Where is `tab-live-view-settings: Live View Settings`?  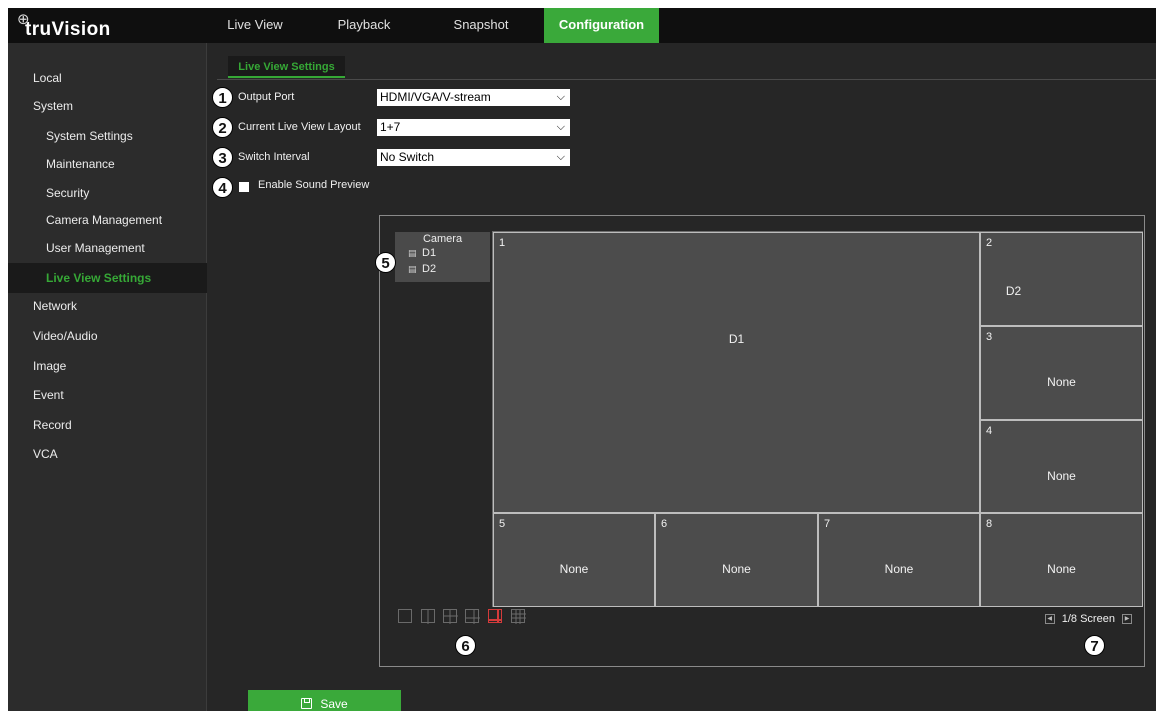 tab-live-view-settings: Live View Settings is located at coordinates (286, 67).